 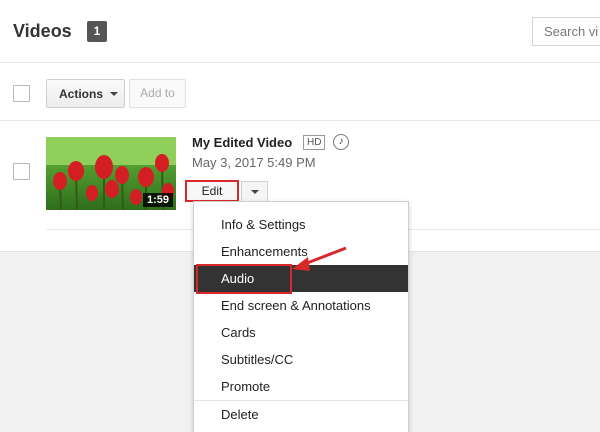 What do you see at coordinates (97, 31) in the screenshot?
I see `video-count-badge: 1` at bounding box center [97, 31].